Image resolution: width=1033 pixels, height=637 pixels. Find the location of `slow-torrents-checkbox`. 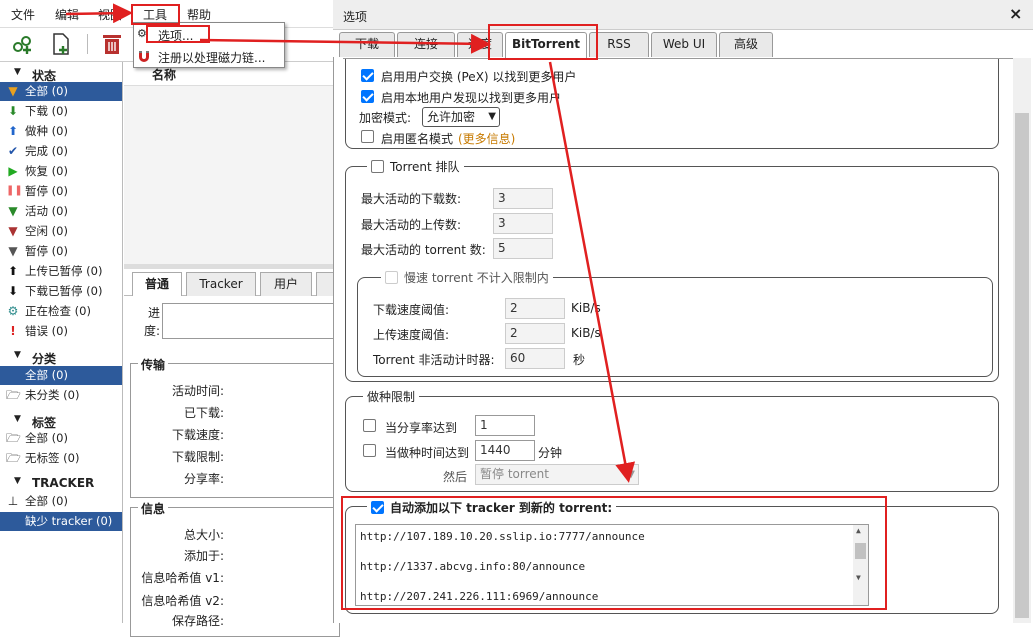

slow-torrents-checkbox is located at coordinates (391, 277).